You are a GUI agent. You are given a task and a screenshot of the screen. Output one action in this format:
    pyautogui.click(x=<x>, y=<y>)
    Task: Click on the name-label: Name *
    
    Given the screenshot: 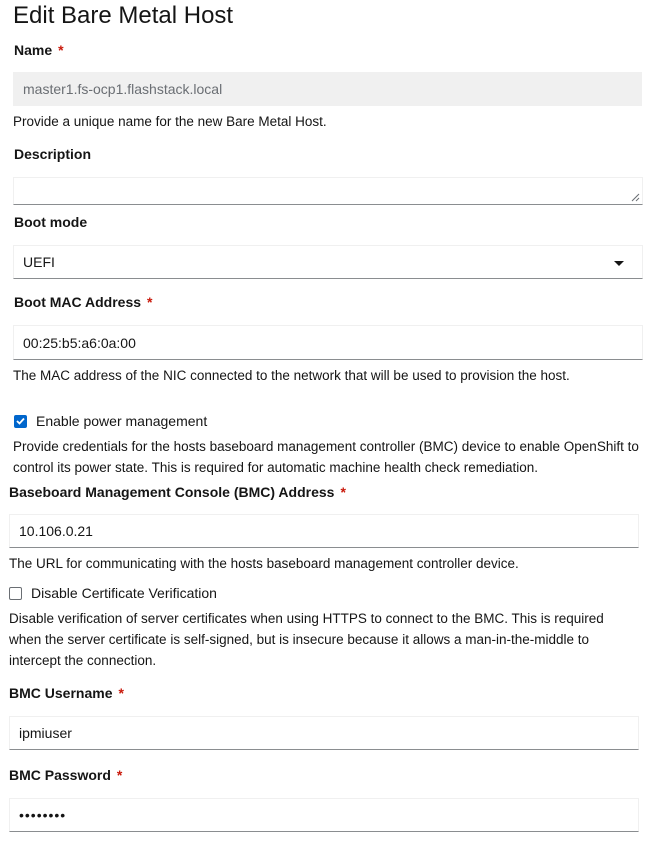 What is the action you would take?
    pyautogui.click(x=39, y=50)
    